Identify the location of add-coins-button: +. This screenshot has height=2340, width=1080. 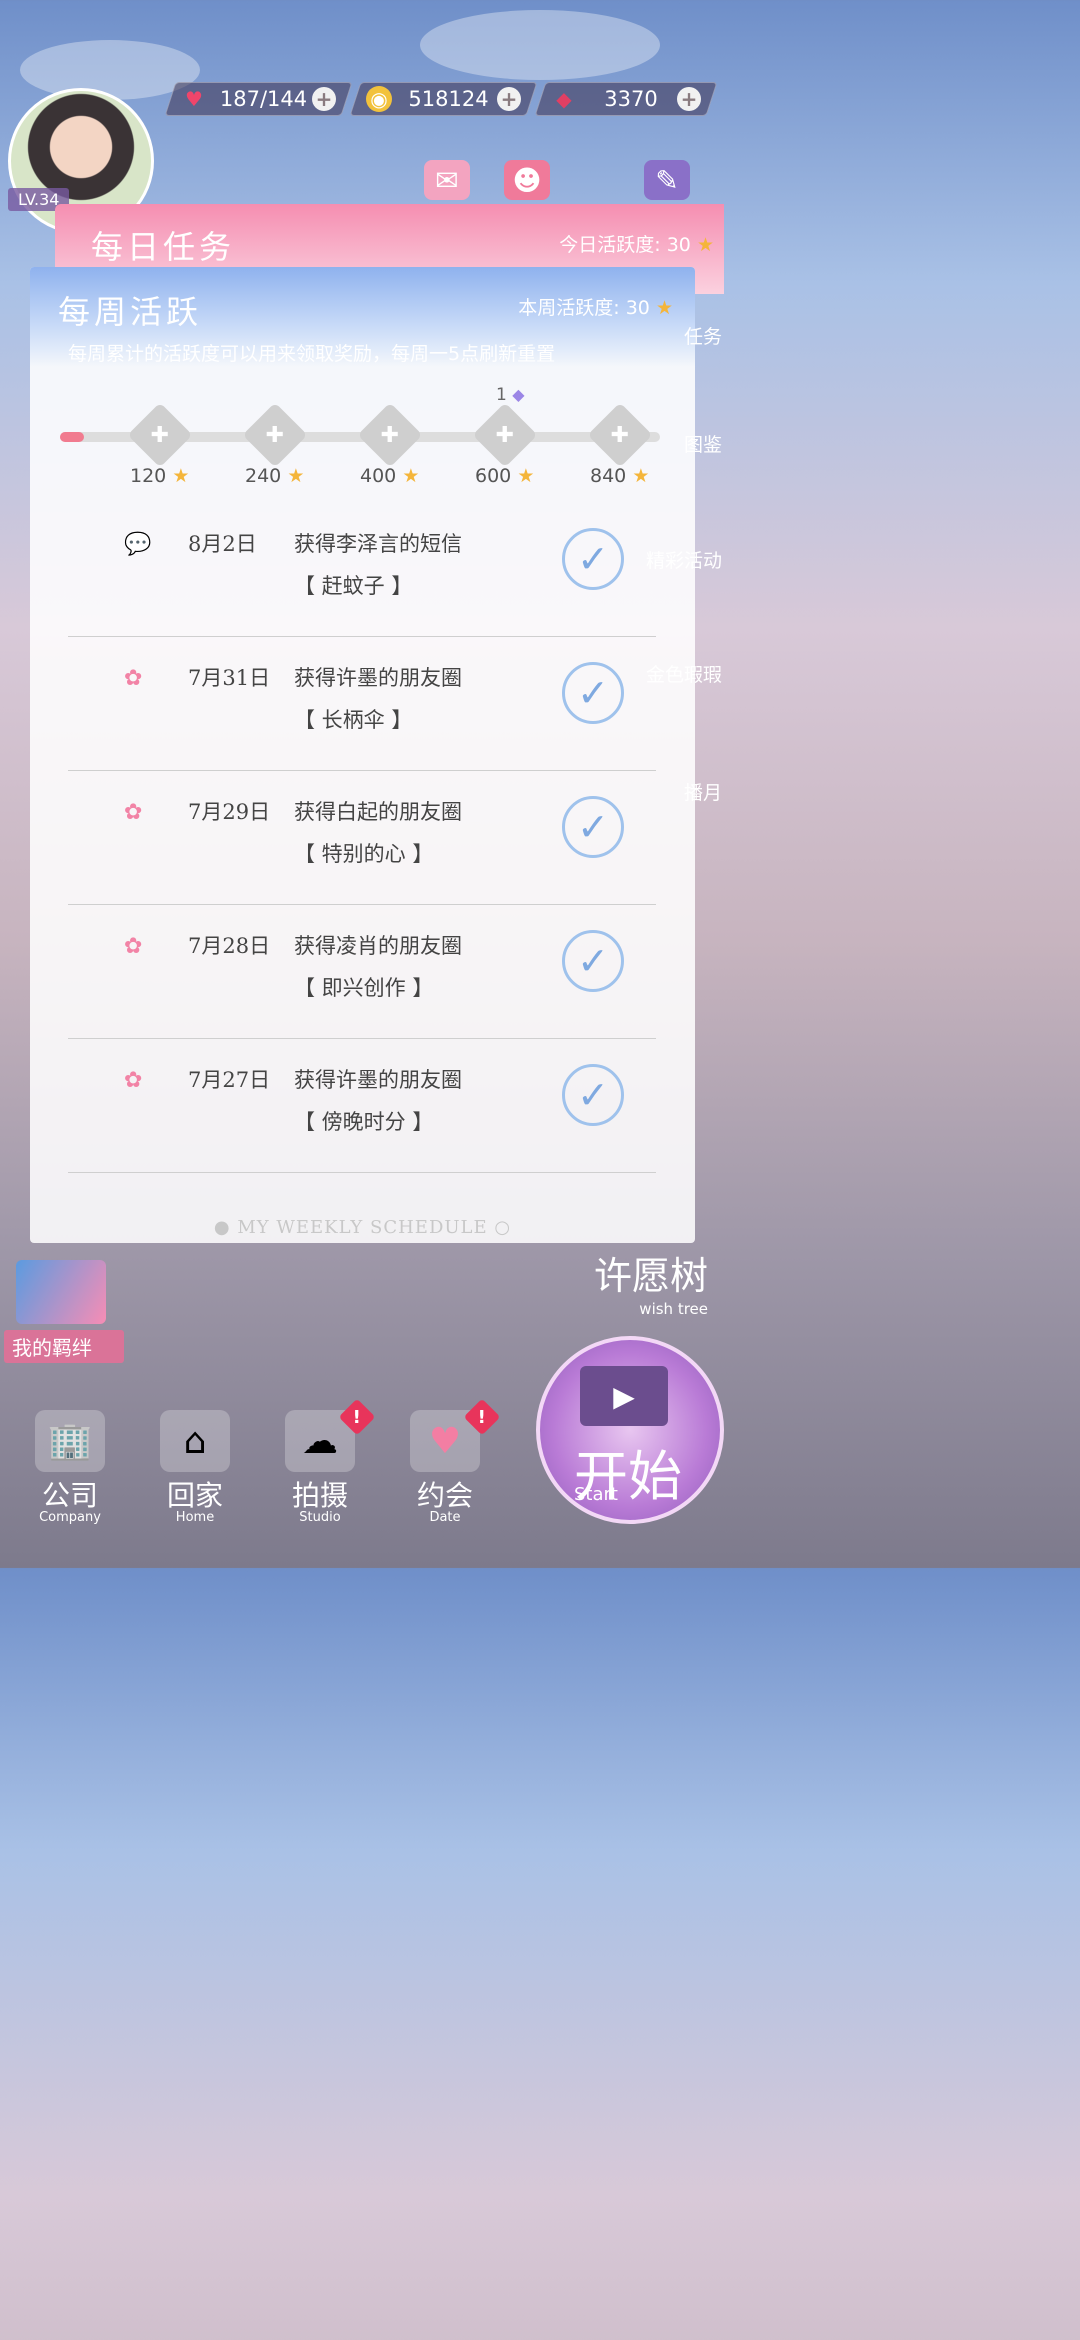
(509, 99).